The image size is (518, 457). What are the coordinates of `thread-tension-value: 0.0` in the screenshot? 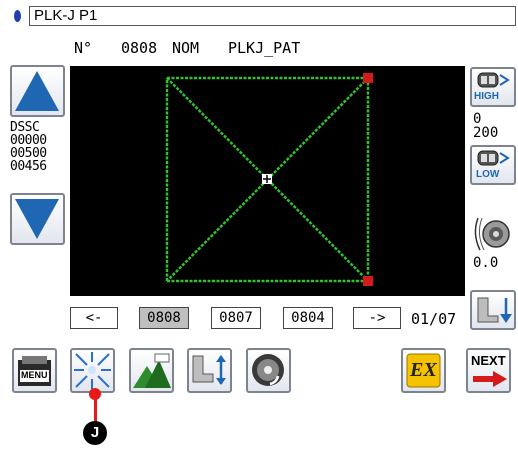 It's located at (486, 263).